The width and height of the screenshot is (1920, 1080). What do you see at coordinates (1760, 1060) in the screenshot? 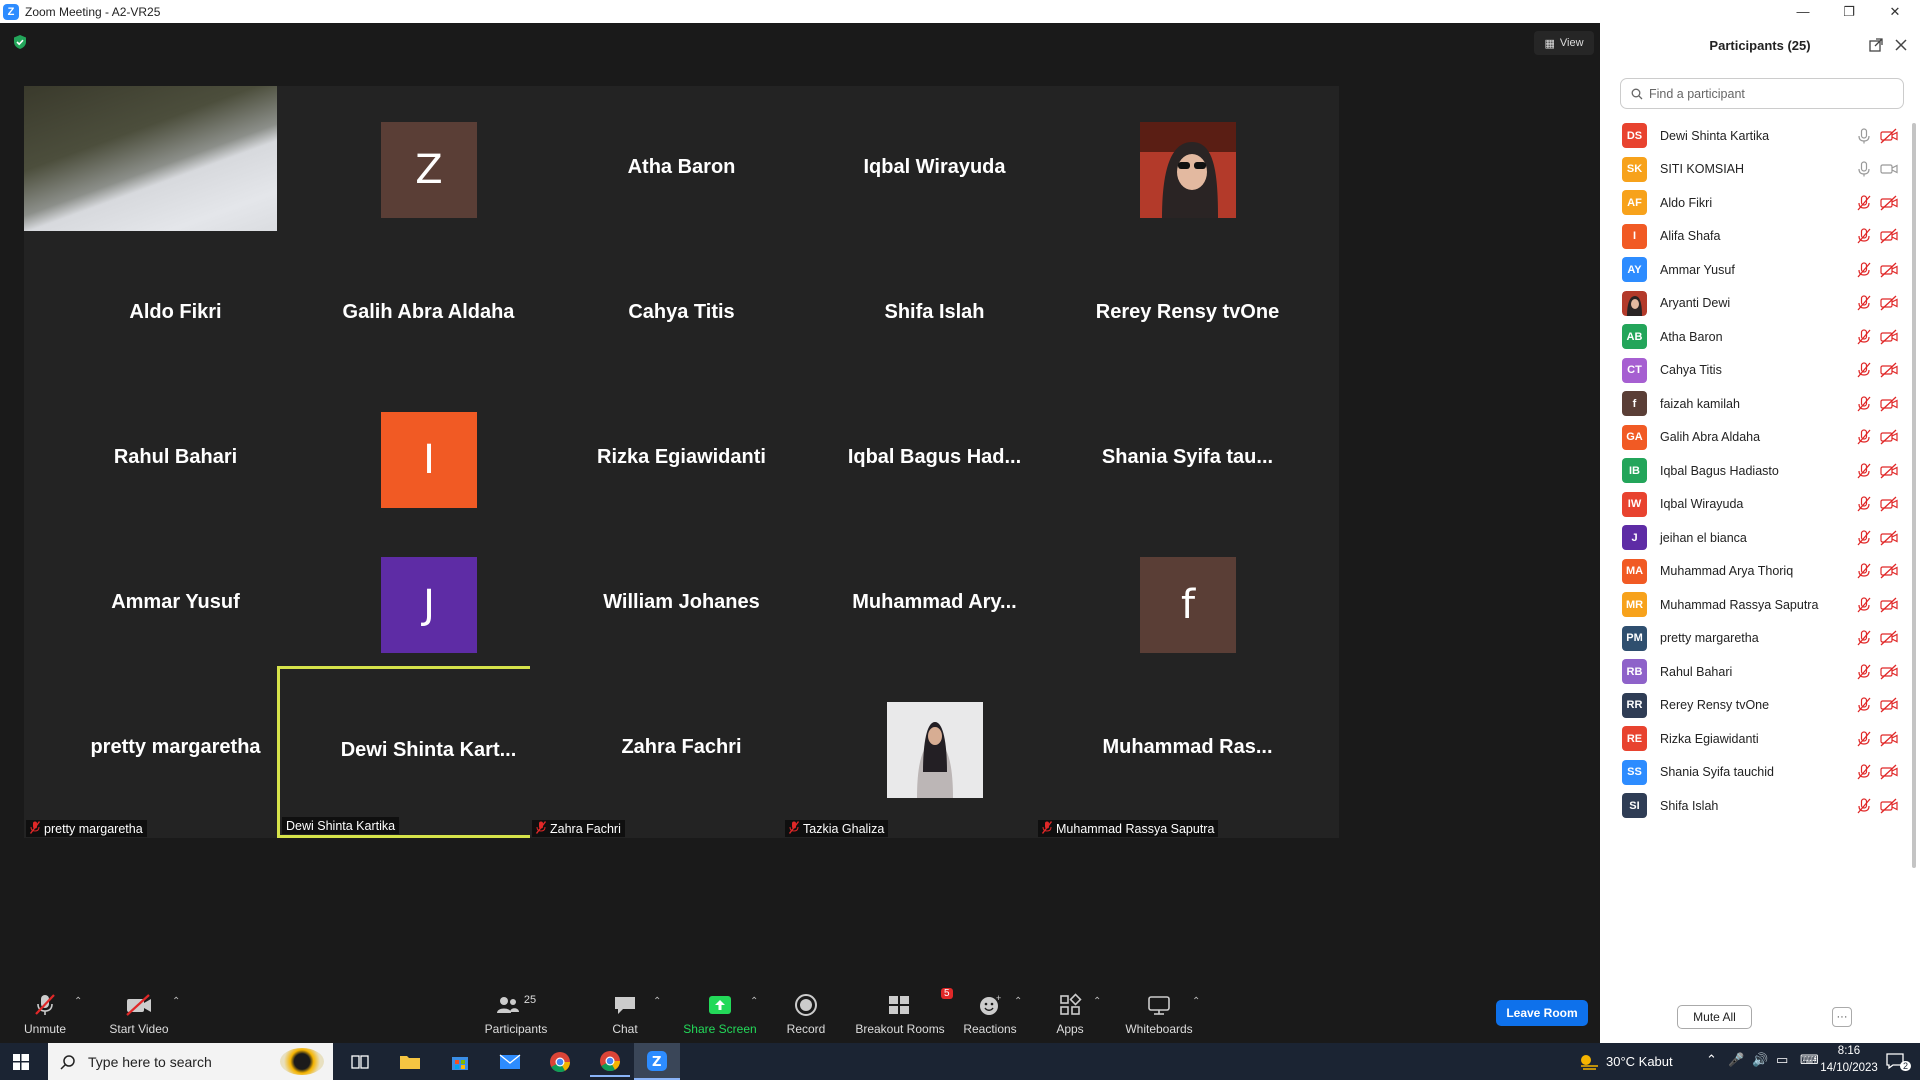
I see `speaker-icon: 🔊` at bounding box center [1760, 1060].